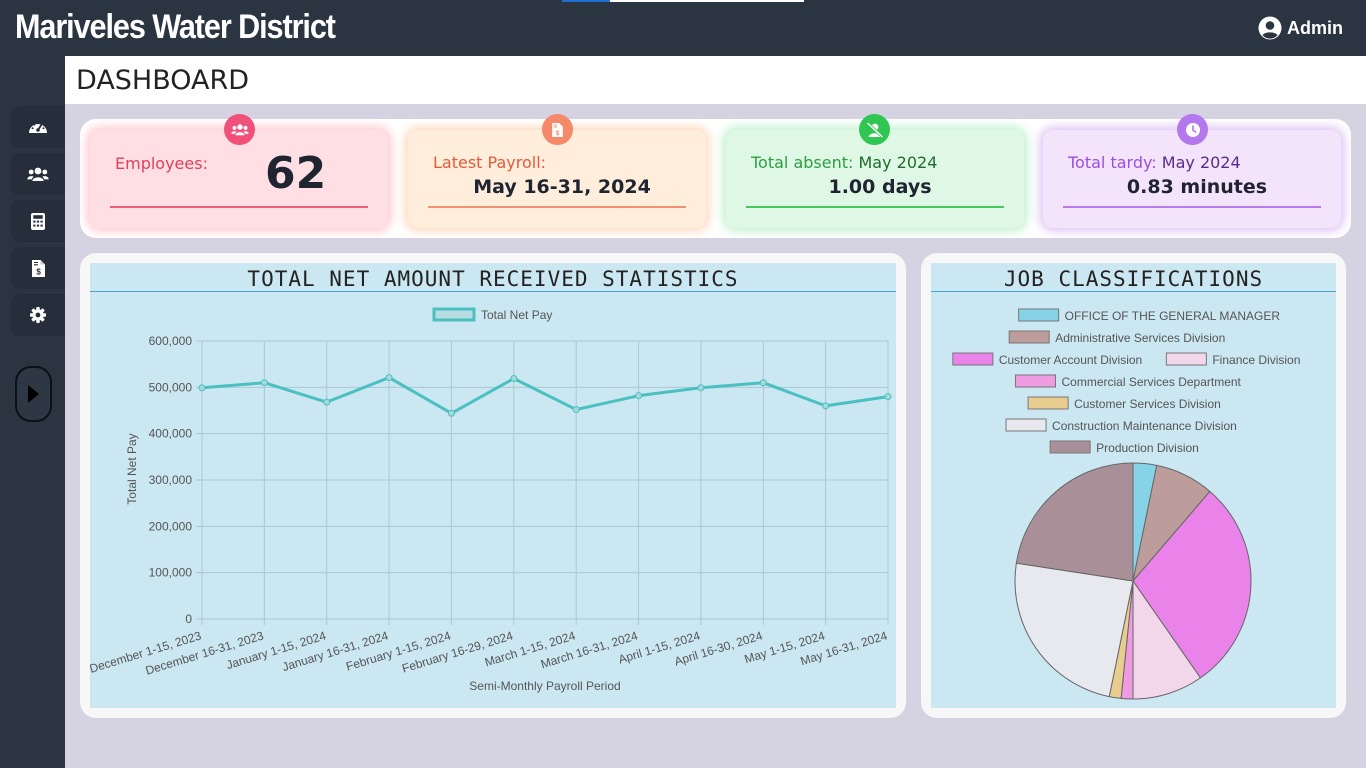 This screenshot has width=1366, height=768. What do you see at coordinates (239, 207) in the screenshot?
I see `employees-divider` at bounding box center [239, 207].